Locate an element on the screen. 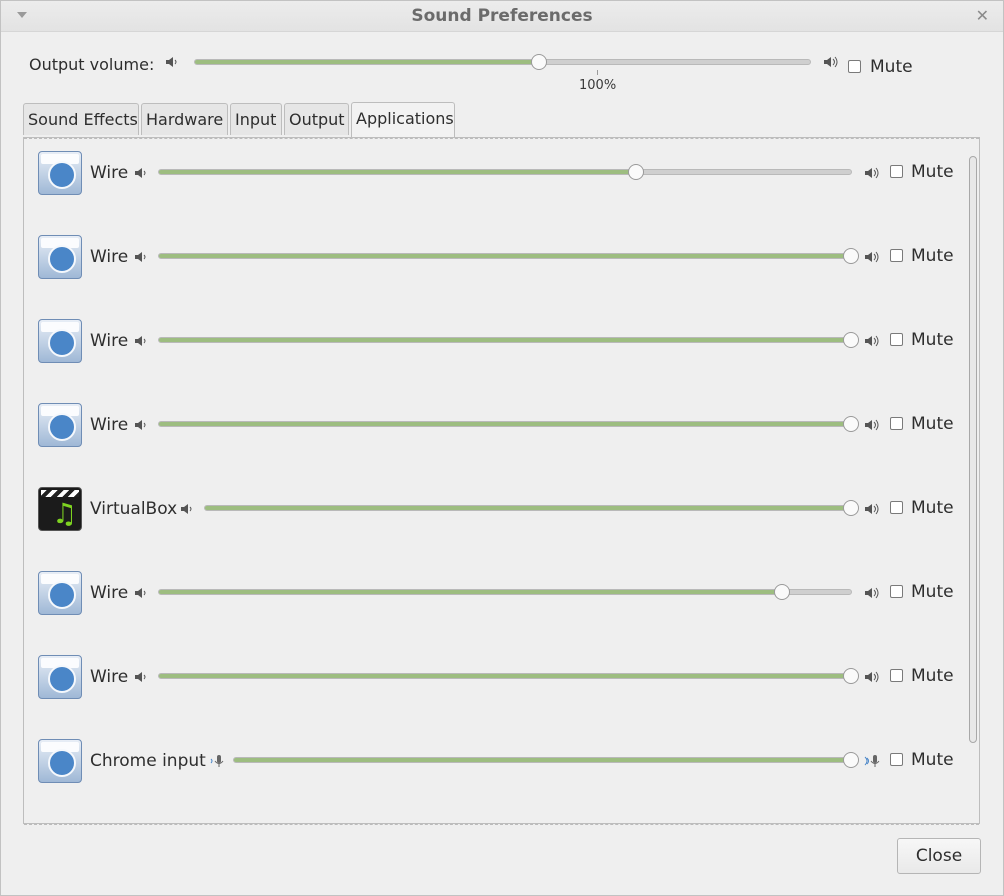 The height and width of the screenshot is (896, 1004). volume-100-tick is located at coordinates (597, 72).